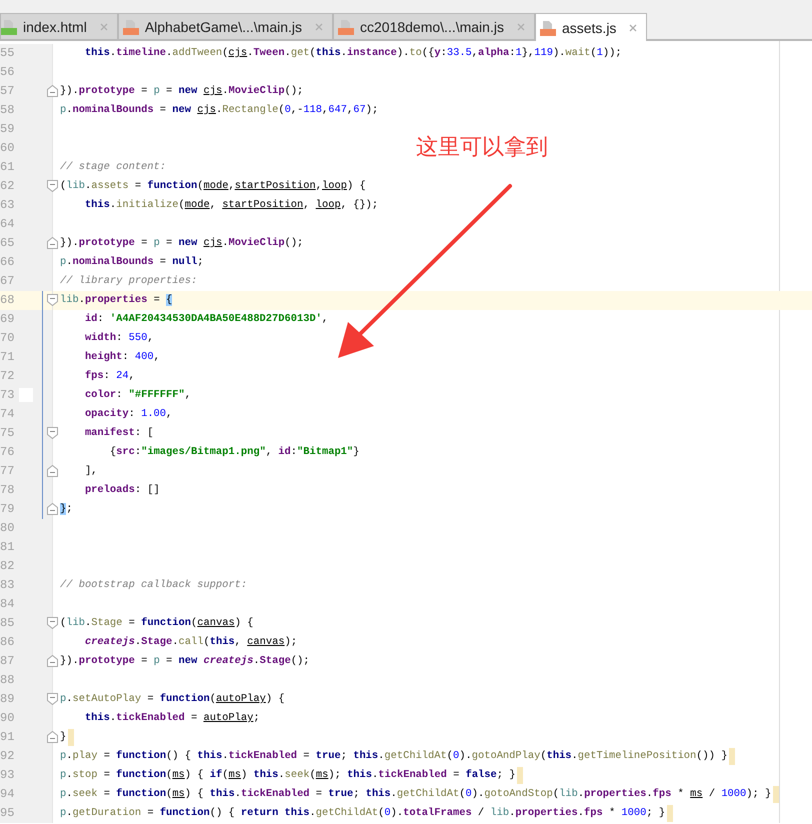 This screenshot has width=812, height=824. What do you see at coordinates (219, 110) in the screenshot?
I see `code-line: p.nominalBounds = new cjs.Rectangle(0,-118,647,67);` at bounding box center [219, 110].